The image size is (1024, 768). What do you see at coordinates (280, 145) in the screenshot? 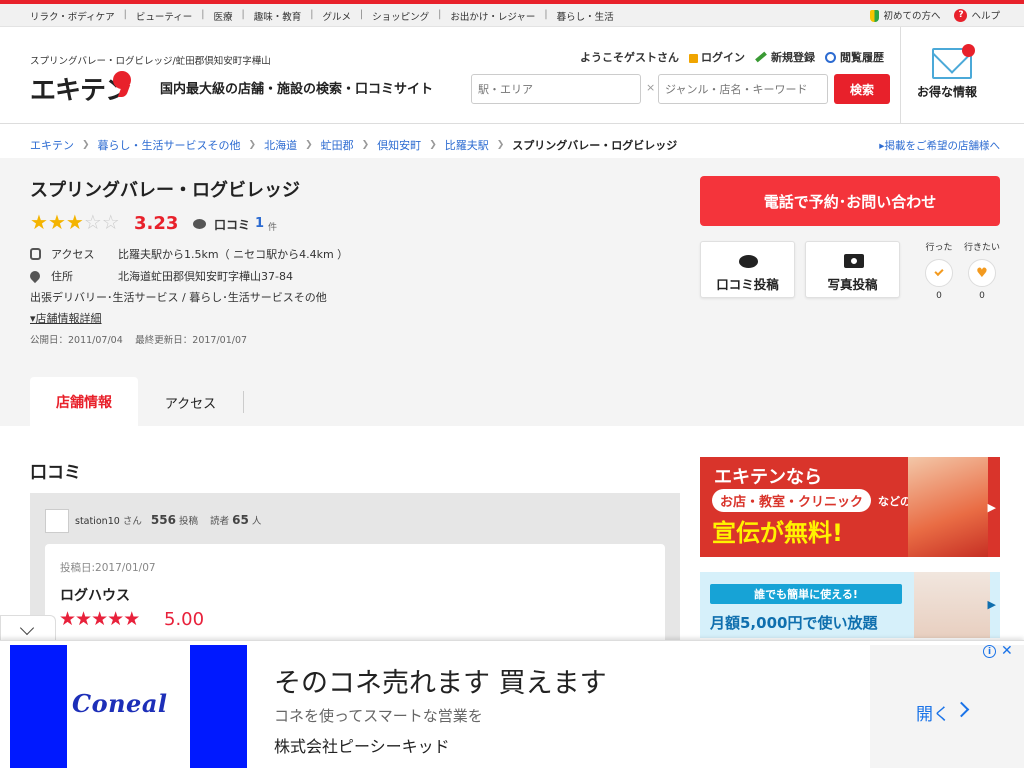
I see `breadcrumb-item: 北海道` at bounding box center [280, 145].